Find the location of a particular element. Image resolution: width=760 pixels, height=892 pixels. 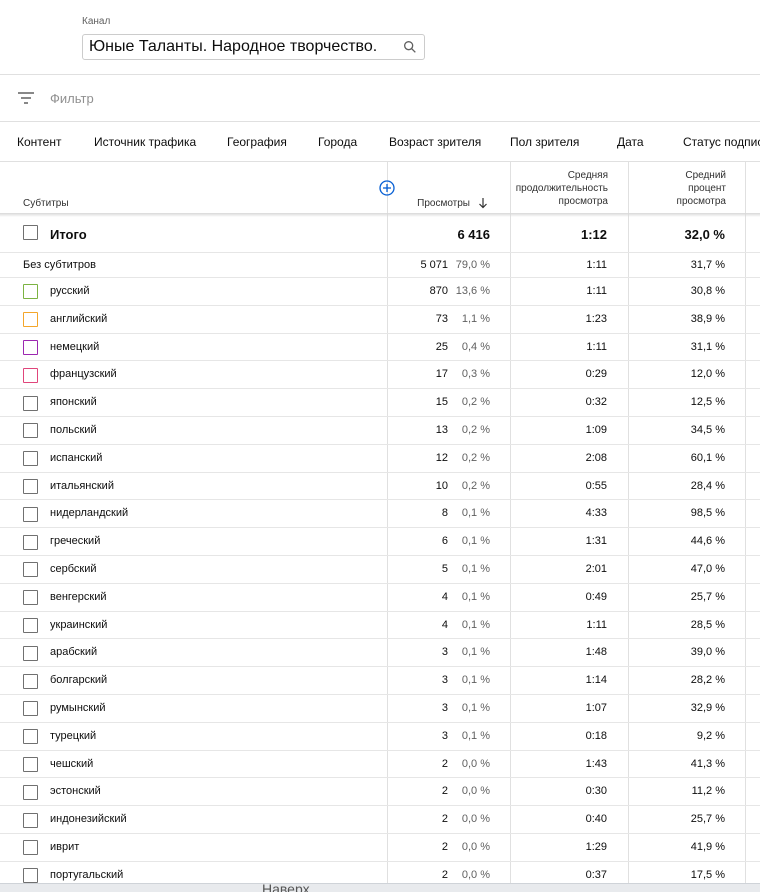

tab-item: Источник трафика is located at coordinates (145, 142).